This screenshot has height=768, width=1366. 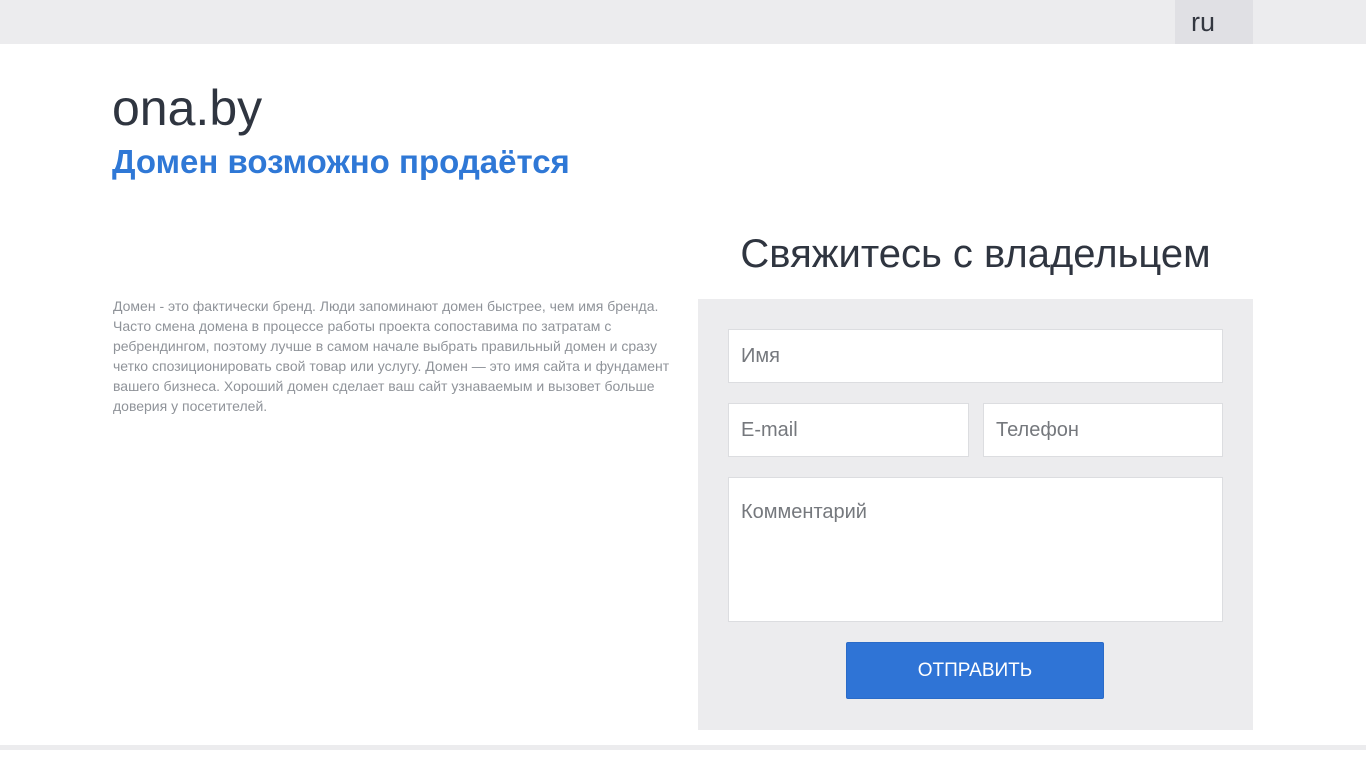 What do you see at coordinates (683, 22) in the screenshot?
I see `top-bar: ru` at bounding box center [683, 22].